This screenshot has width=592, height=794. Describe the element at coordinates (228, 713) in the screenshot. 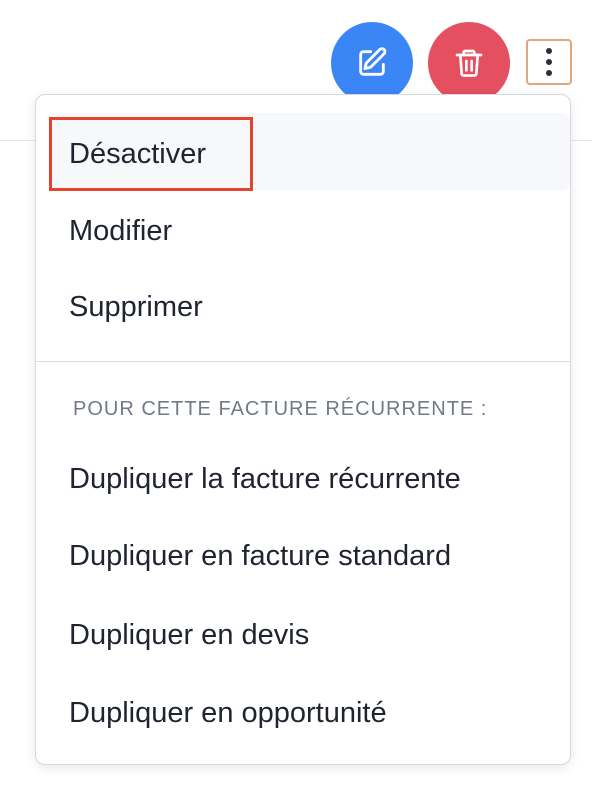

I see `menu-item-label: Dupliquer en opportunité` at that location.